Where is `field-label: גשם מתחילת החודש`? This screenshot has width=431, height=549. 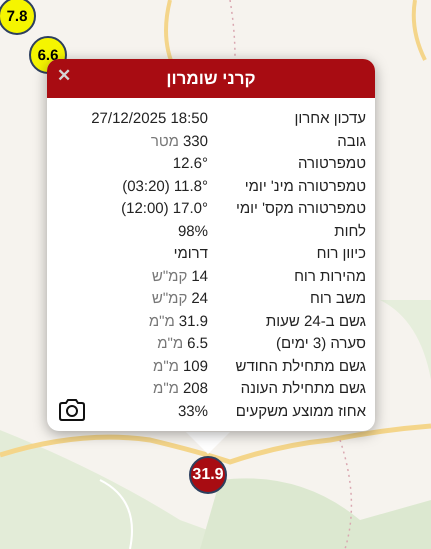 field-label: גשם מתחילת החודש is located at coordinates (300, 366).